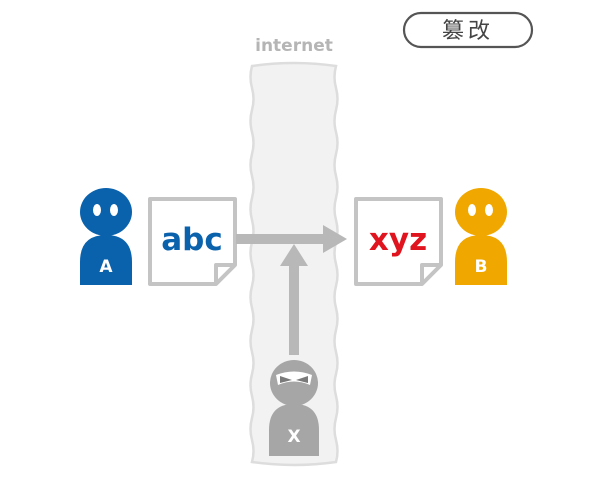  What do you see at coordinates (472, 210) in the screenshot?
I see `receiver-eye-left` at bounding box center [472, 210].